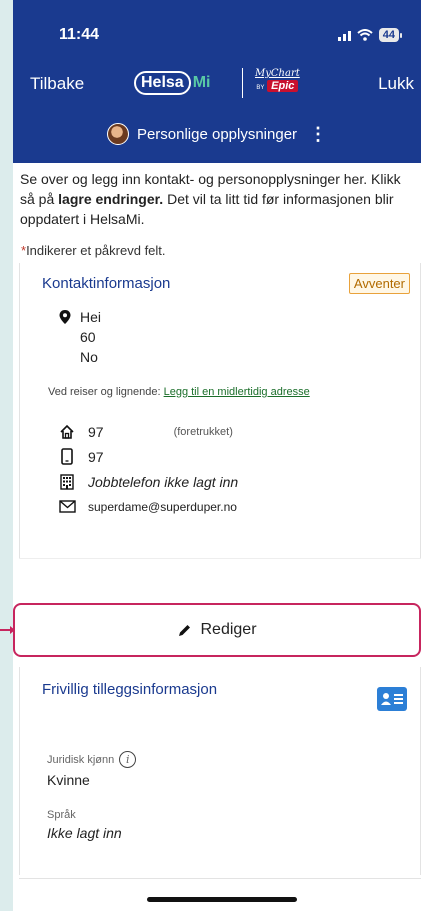 This screenshot has width=421, height=911. I want to click on language-label: Språk, so click(61, 815).